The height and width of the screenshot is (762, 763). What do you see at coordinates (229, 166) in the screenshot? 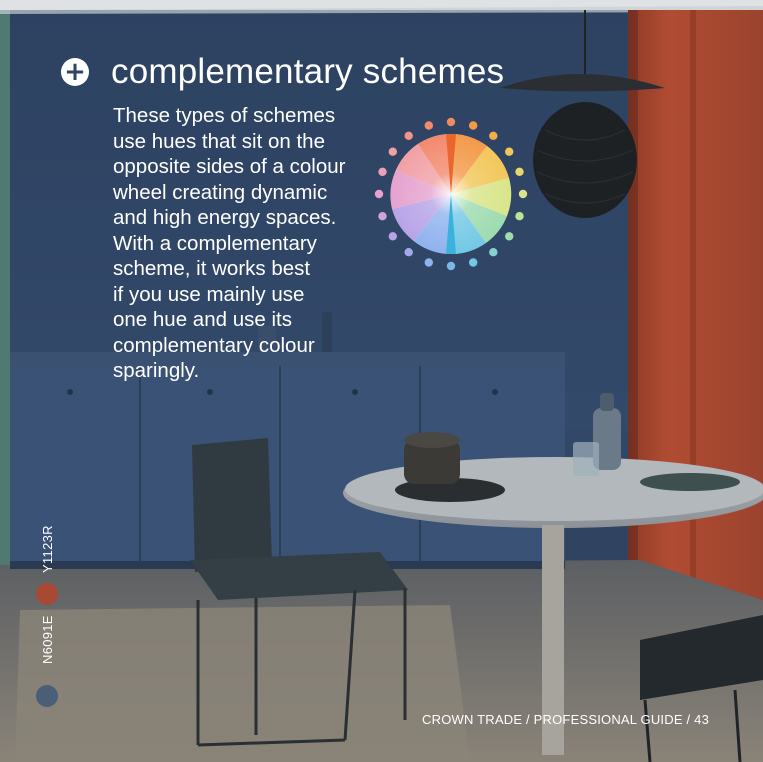
I see `body-line: opposite sides of a colour` at bounding box center [229, 166].